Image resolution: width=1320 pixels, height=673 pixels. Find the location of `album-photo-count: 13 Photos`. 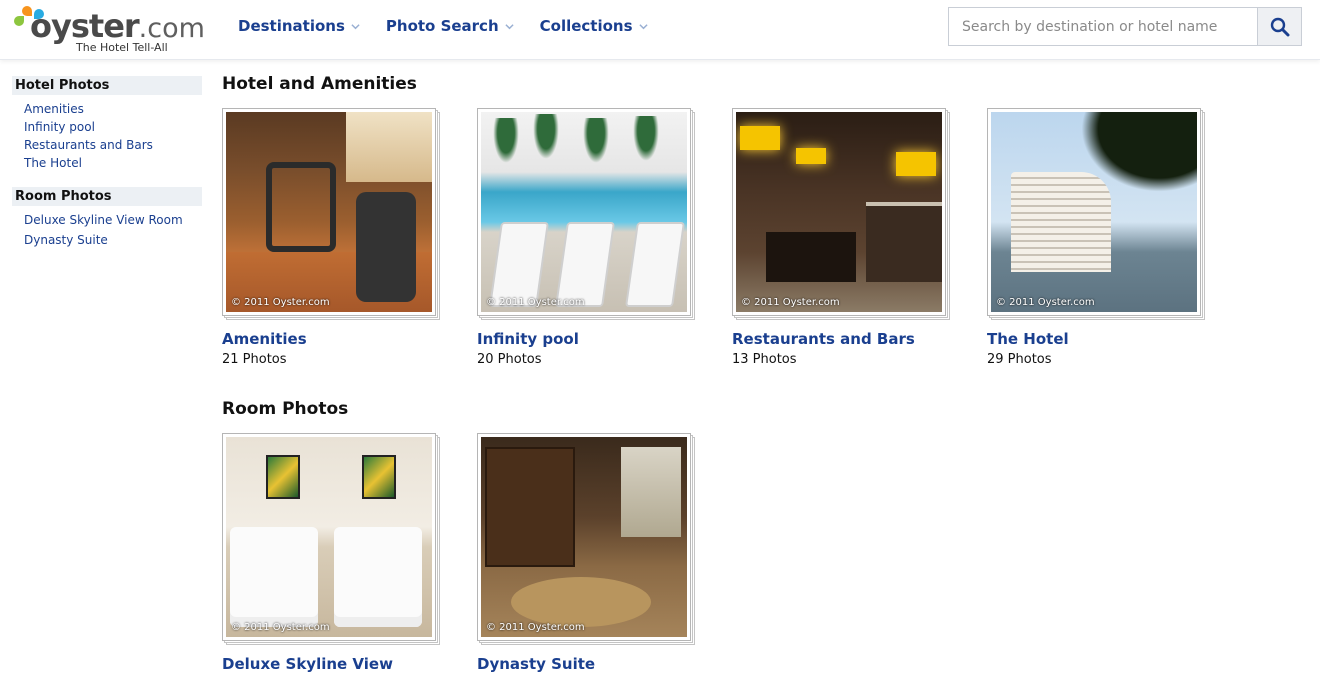

album-photo-count: 13 Photos is located at coordinates (764, 359).